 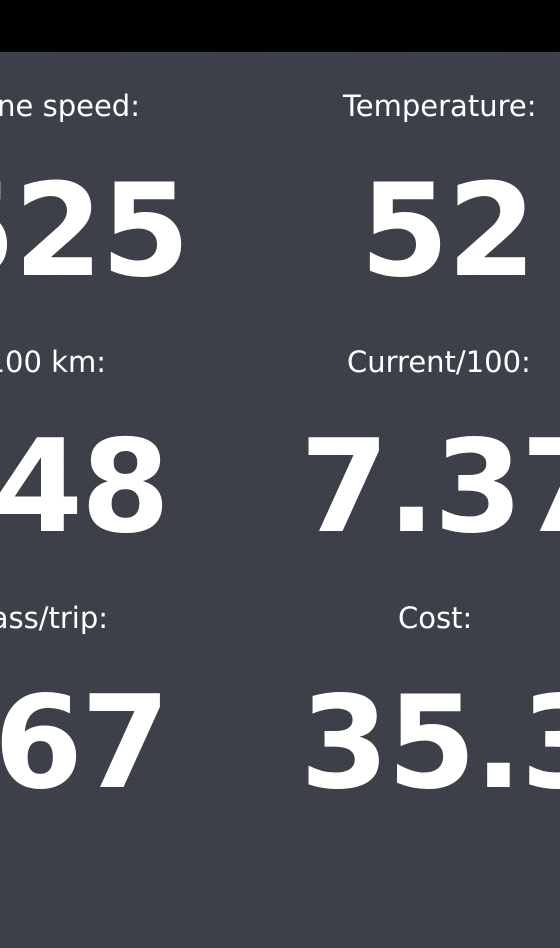 What do you see at coordinates (430, 487) in the screenshot?
I see `stat-value: 7.37` at bounding box center [430, 487].